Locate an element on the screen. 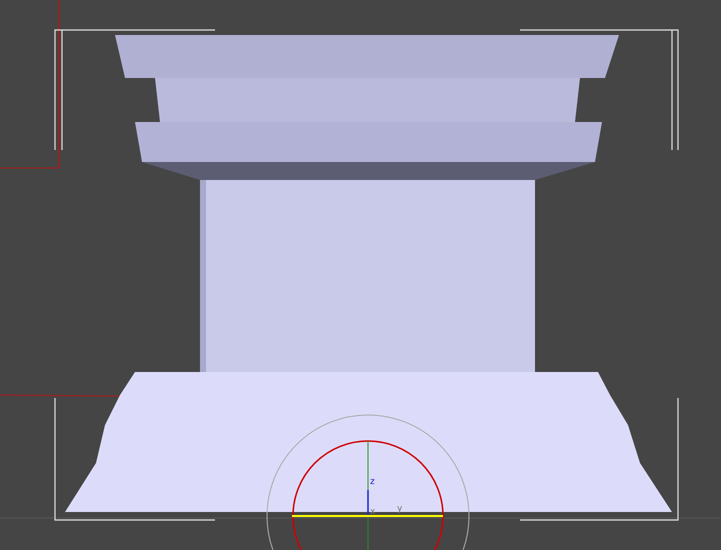  axis-label: y is located at coordinates (399, 509).